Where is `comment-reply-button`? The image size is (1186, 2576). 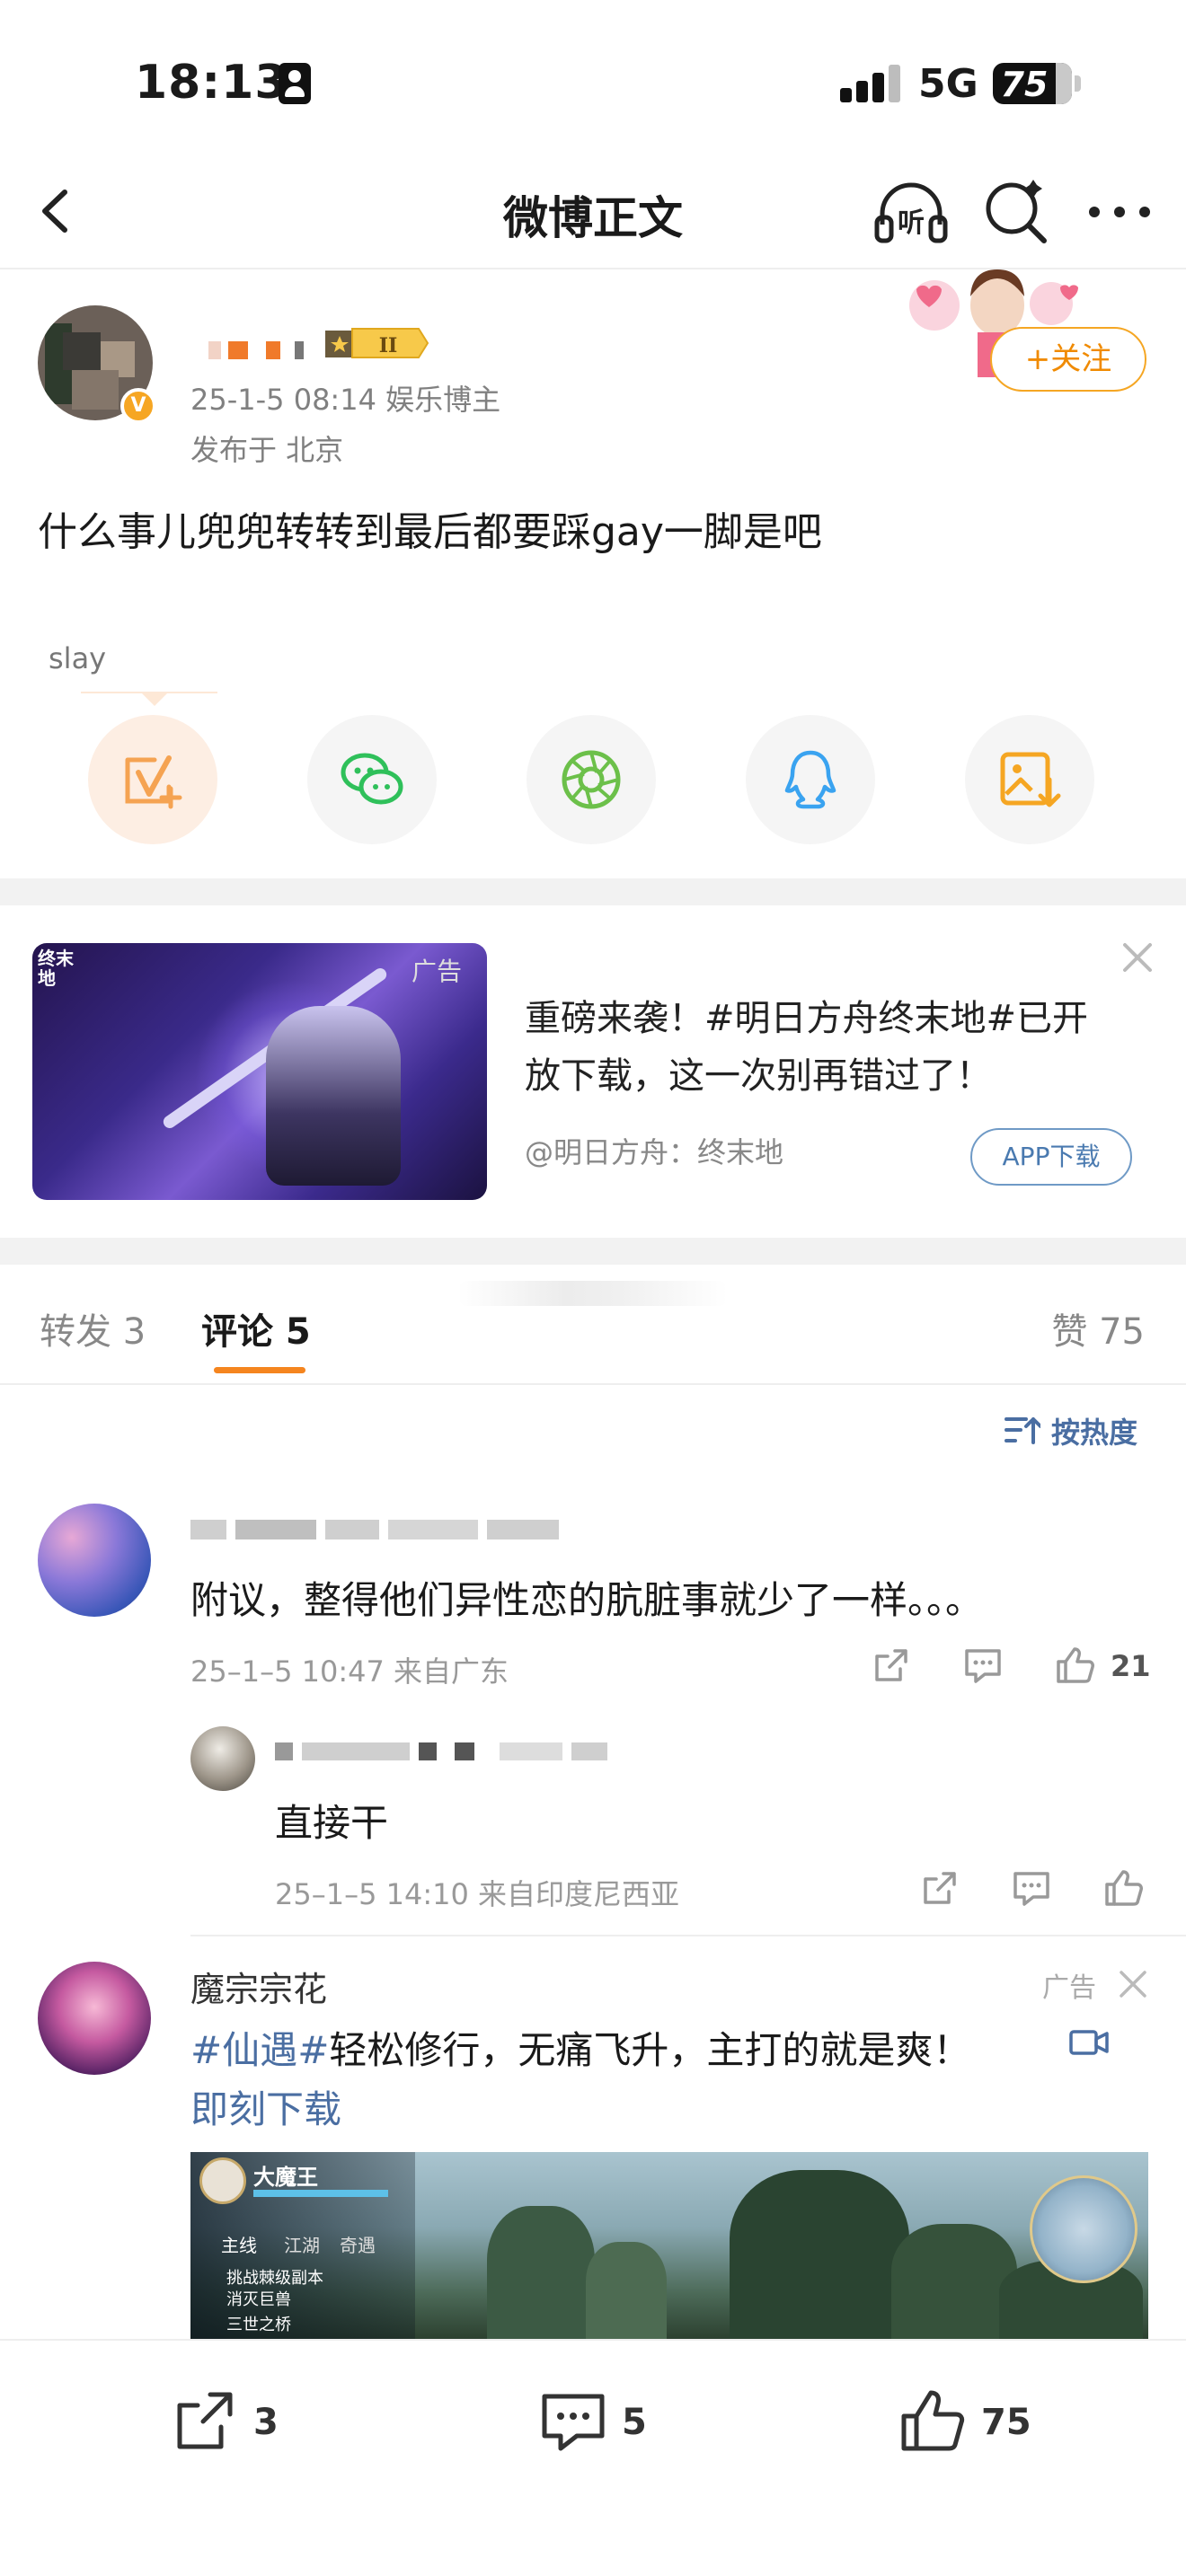
comment-reply-button is located at coordinates (983, 1667).